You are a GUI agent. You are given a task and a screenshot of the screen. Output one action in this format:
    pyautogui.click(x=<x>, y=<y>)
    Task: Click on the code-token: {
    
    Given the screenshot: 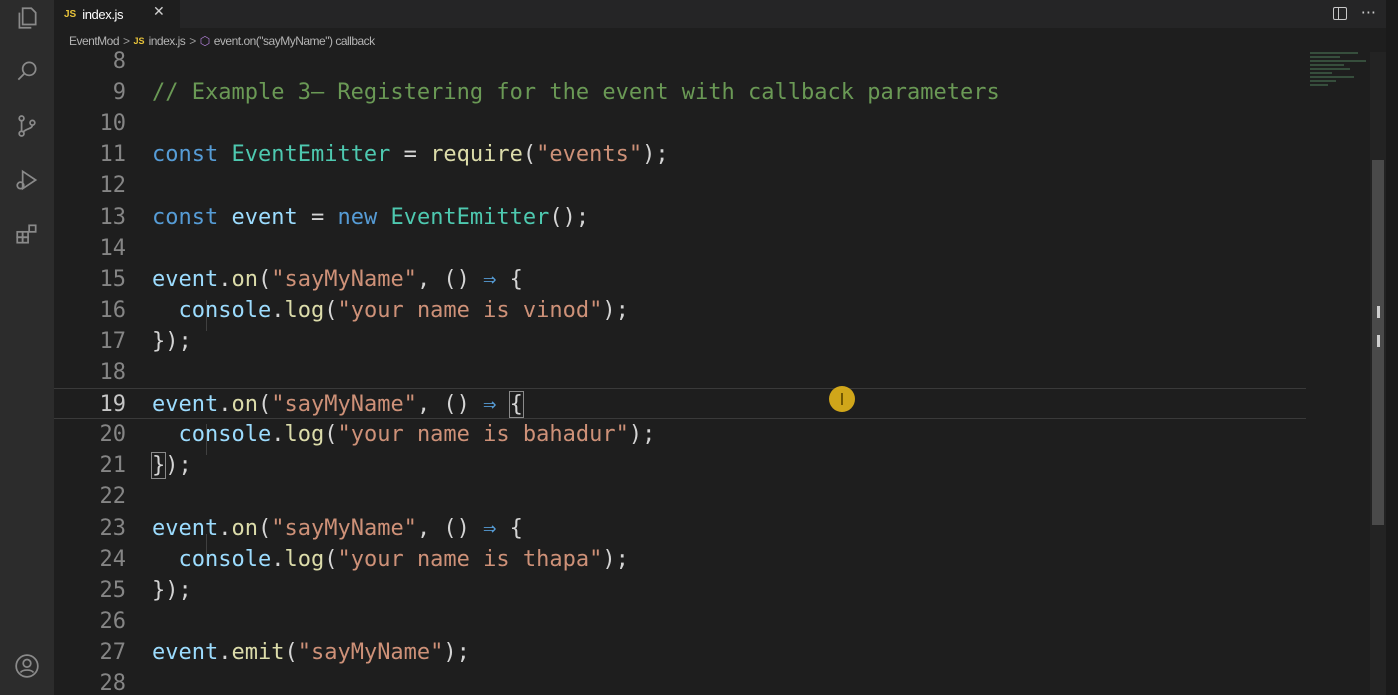 What is the action you would take?
    pyautogui.click(x=509, y=528)
    